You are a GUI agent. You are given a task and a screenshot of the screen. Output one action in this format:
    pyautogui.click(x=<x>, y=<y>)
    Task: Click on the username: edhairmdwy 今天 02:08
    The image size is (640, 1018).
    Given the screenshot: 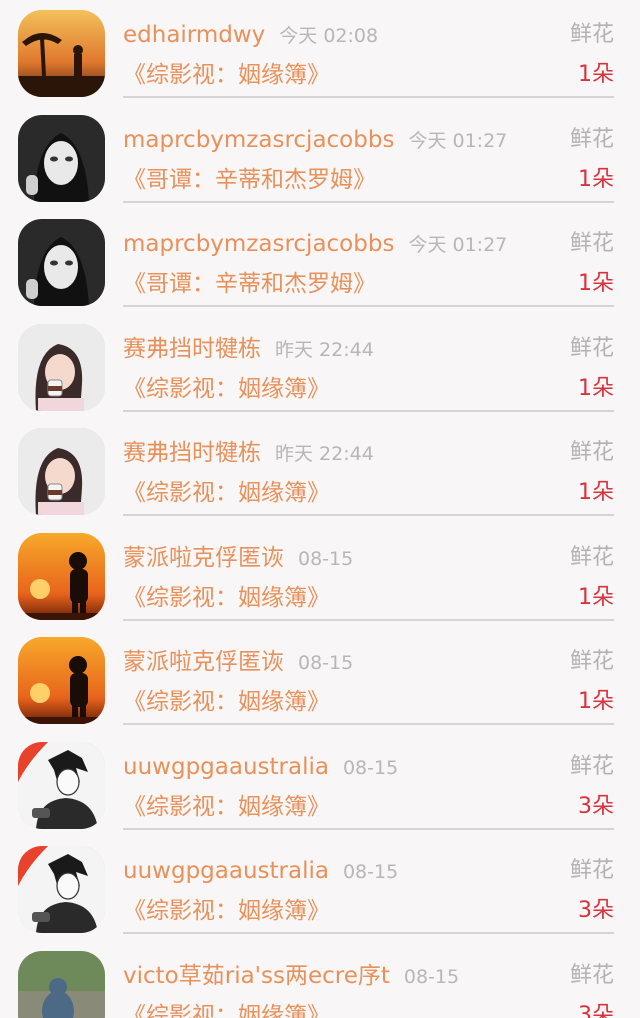 What is the action you would take?
    pyautogui.click(x=250, y=35)
    